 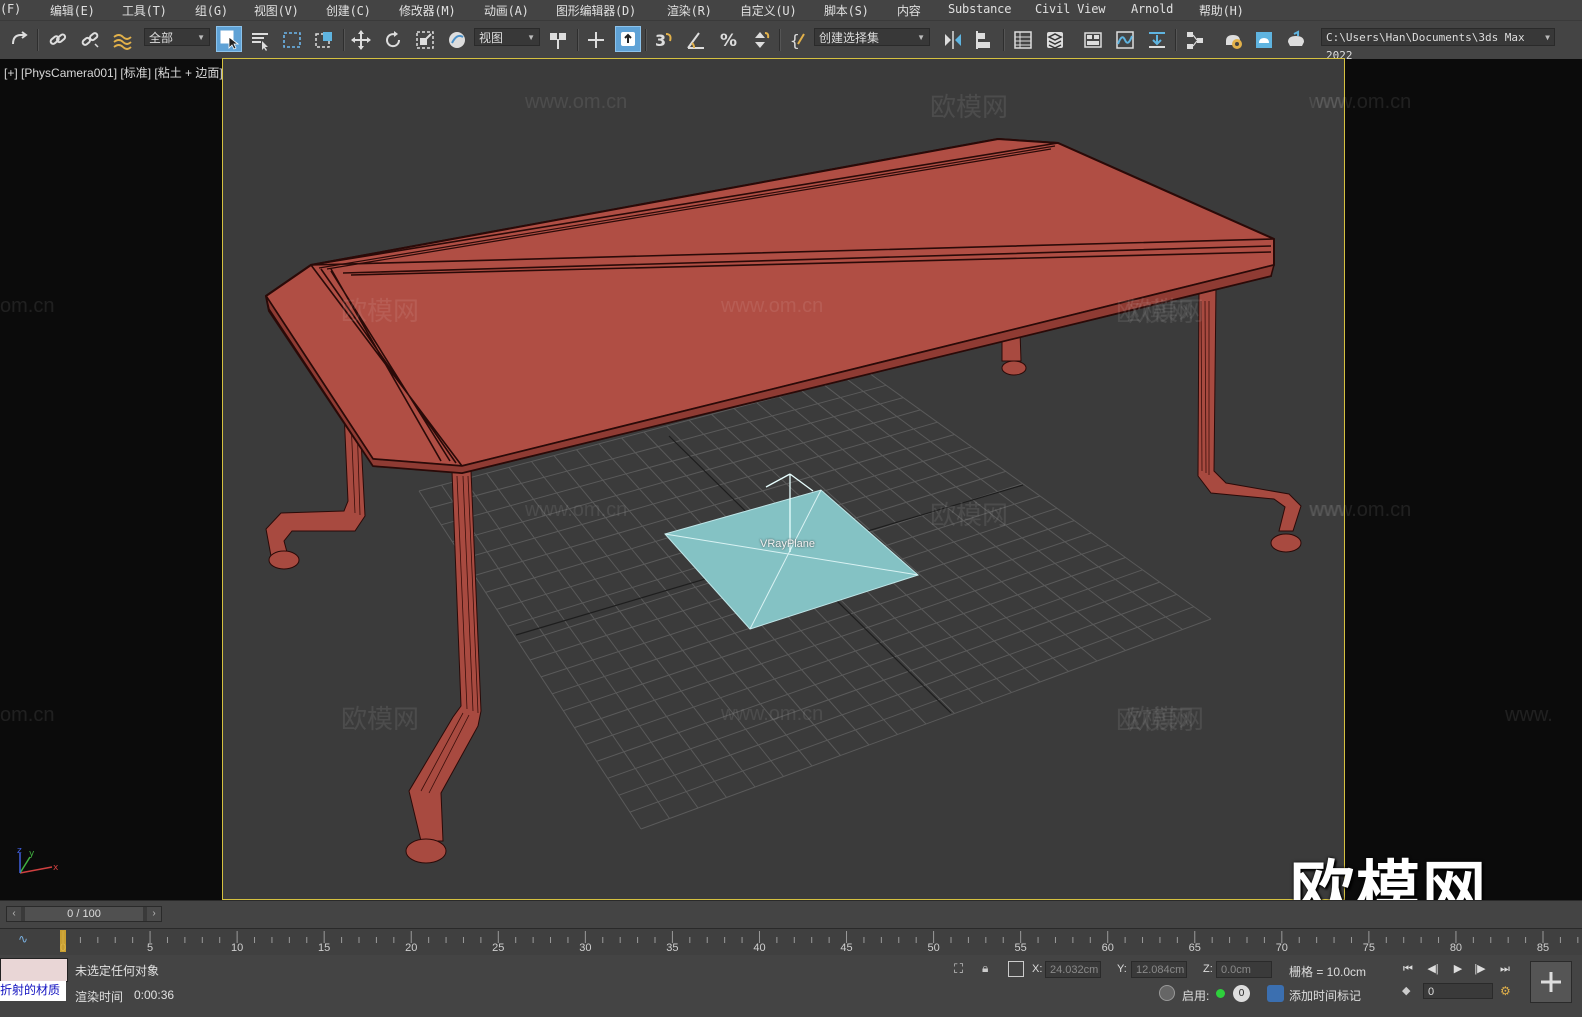 I want to click on named-selection-dropdown: 创建选择集 ▼, so click(x=872, y=37).